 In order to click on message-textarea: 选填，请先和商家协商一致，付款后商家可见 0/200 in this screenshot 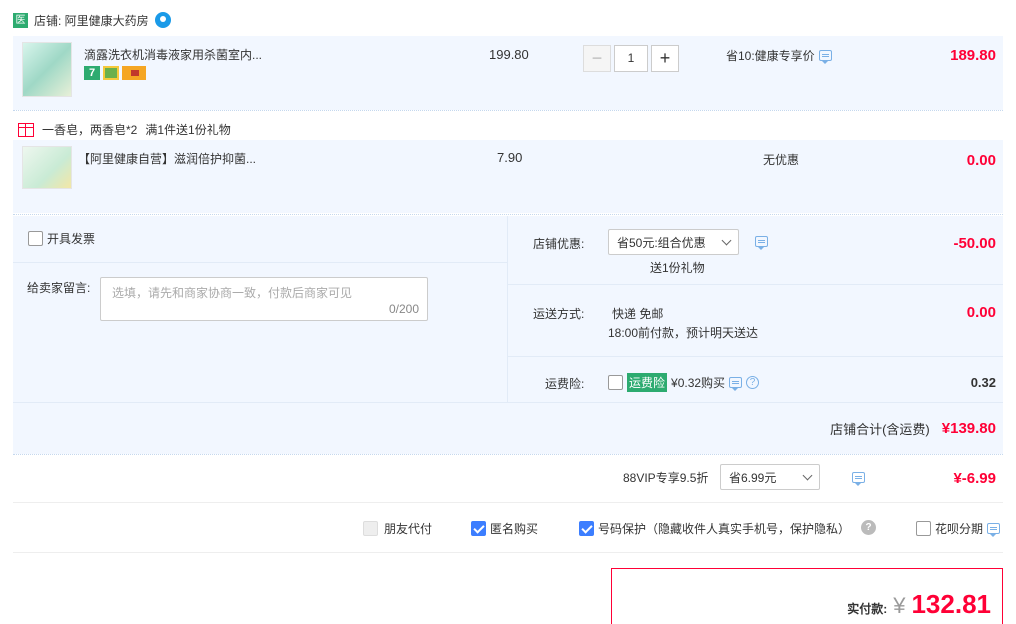, I will do `click(264, 299)`.